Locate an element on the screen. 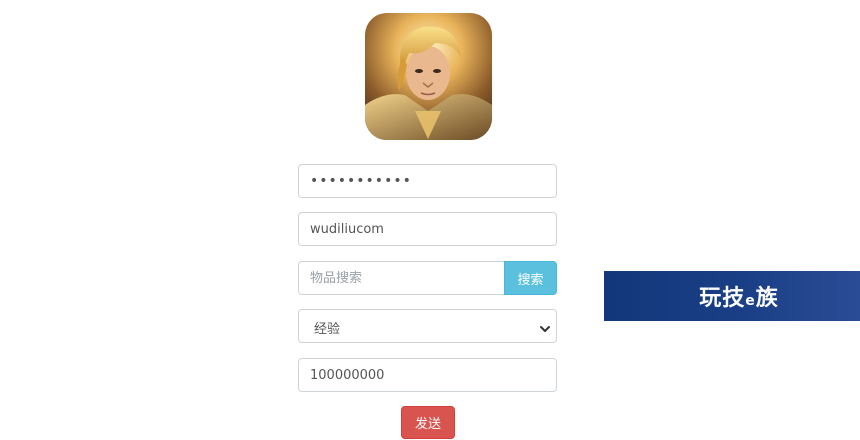  item-search-input is located at coordinates (401, 278).